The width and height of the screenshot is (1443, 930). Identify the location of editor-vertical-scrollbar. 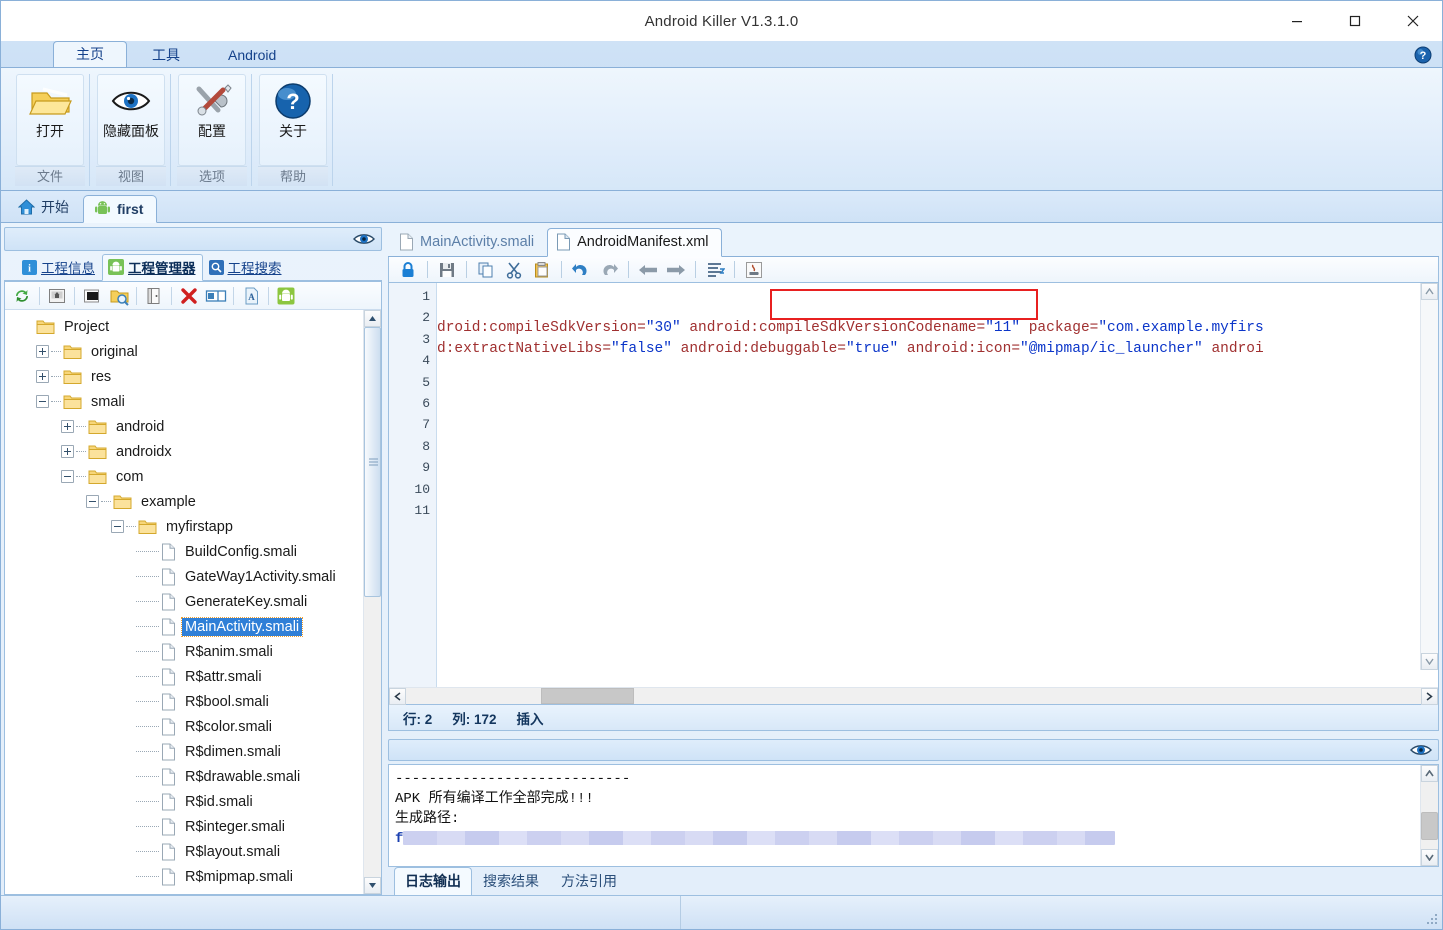
(1429, 476).